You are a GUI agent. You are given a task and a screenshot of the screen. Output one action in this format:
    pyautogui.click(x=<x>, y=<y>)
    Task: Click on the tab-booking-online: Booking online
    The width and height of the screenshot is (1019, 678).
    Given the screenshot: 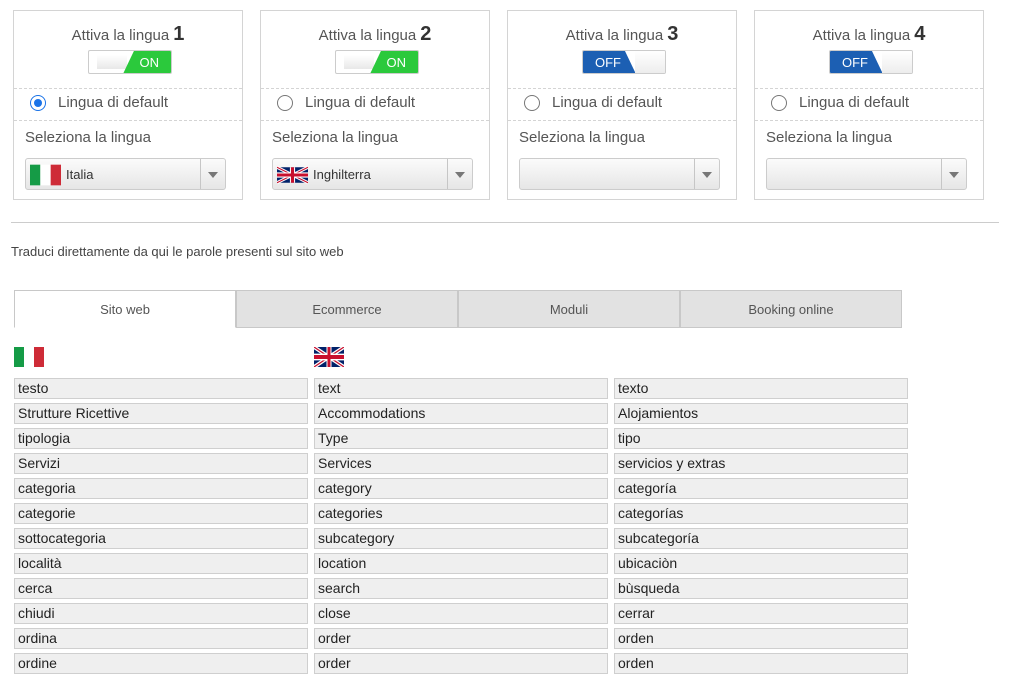 What is the action you would take?
    pyautogui.click(x=791, y=309)
    